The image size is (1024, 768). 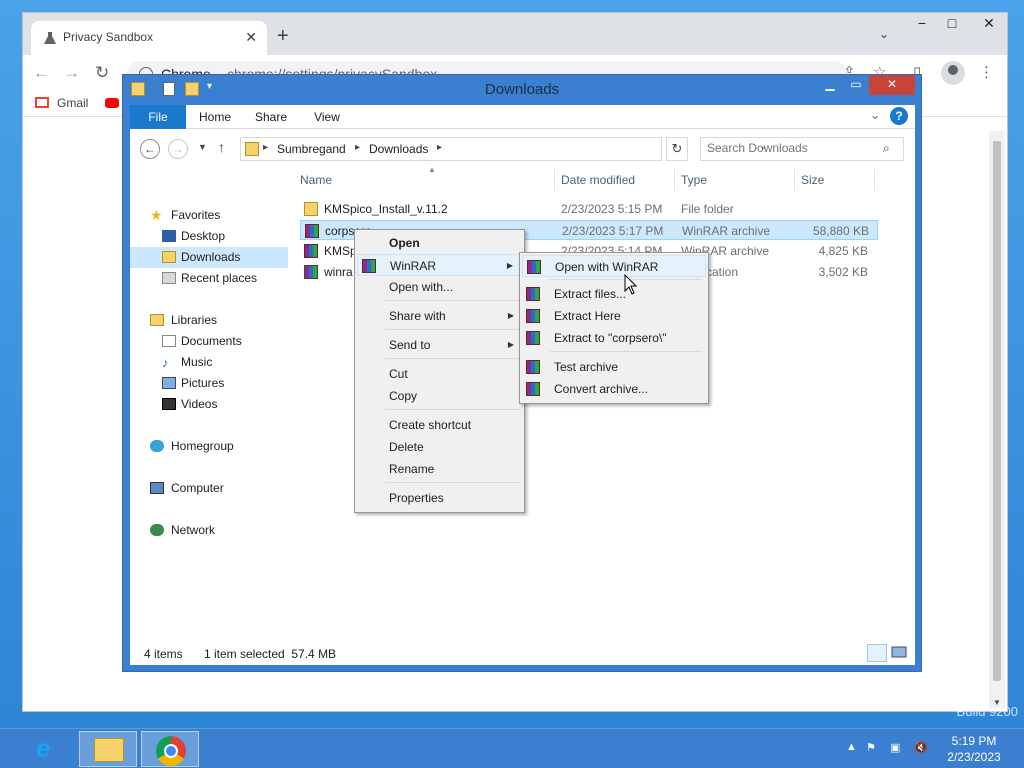 What do you see at coordinates (884, 34) in the screenshot?
I see `tab-search-chevron-icon: ⌄` at bounding box center [884, 34].